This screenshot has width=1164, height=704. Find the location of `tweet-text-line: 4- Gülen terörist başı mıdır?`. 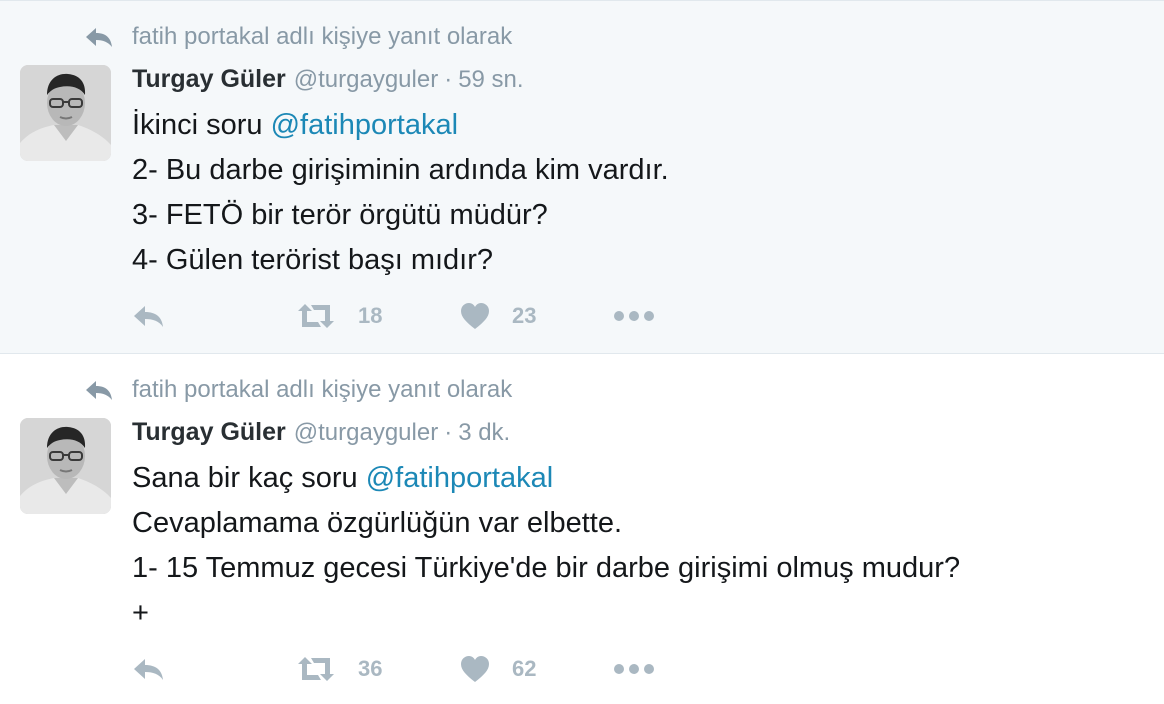

tweet-text-line: 4- Gülen terörist başı mıdır? is located at coordinates (313, 260).